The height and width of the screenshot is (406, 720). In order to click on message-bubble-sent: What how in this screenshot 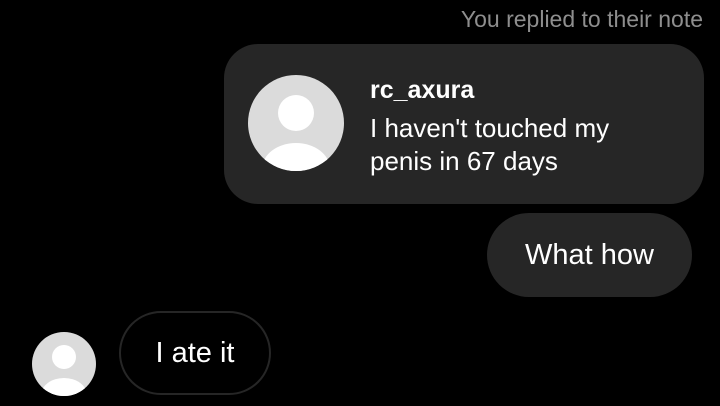, I will do `click(589, 255)`.